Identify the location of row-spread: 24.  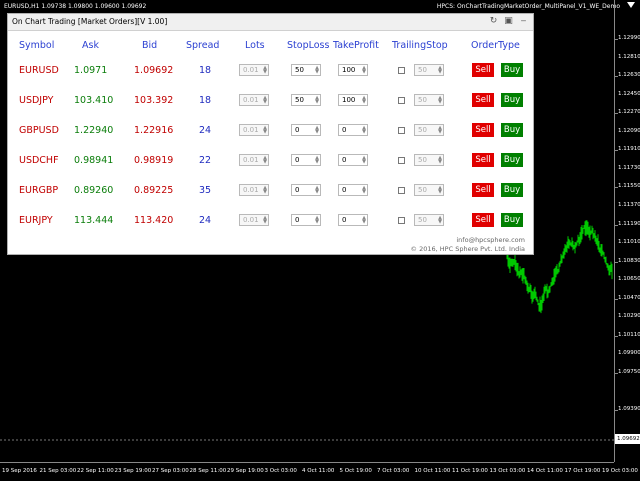
(205, 220).